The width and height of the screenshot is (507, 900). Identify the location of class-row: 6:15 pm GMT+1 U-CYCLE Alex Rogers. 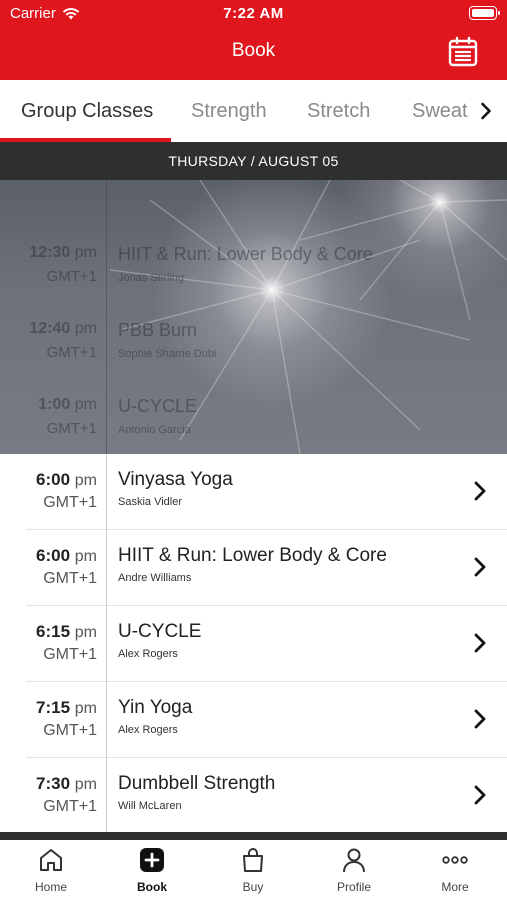
(253, 644).